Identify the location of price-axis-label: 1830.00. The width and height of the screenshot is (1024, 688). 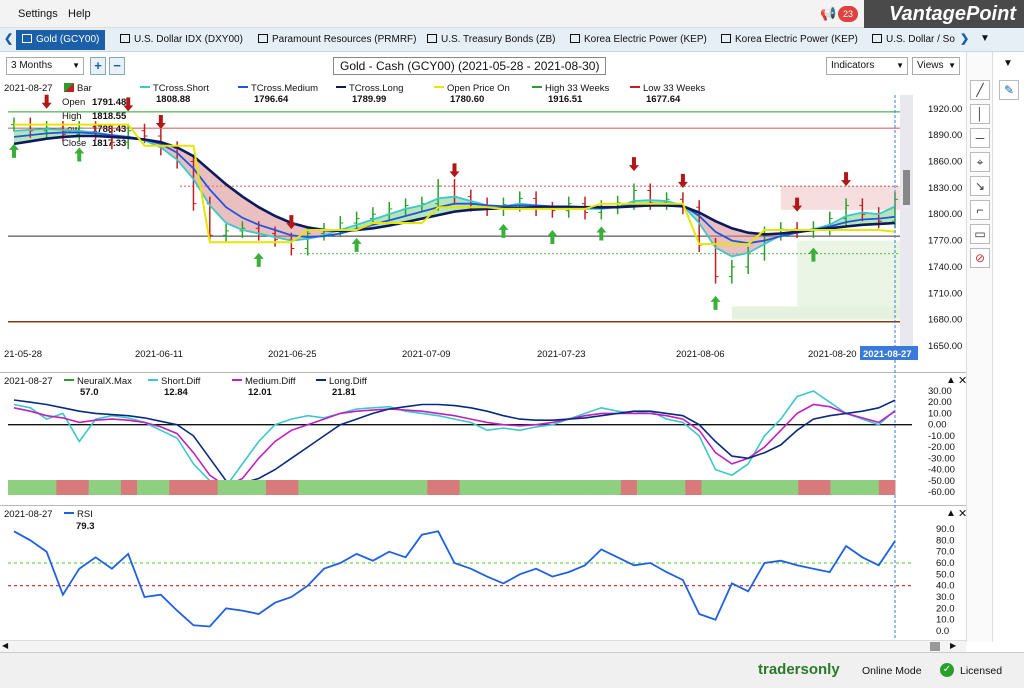
(945, 188).